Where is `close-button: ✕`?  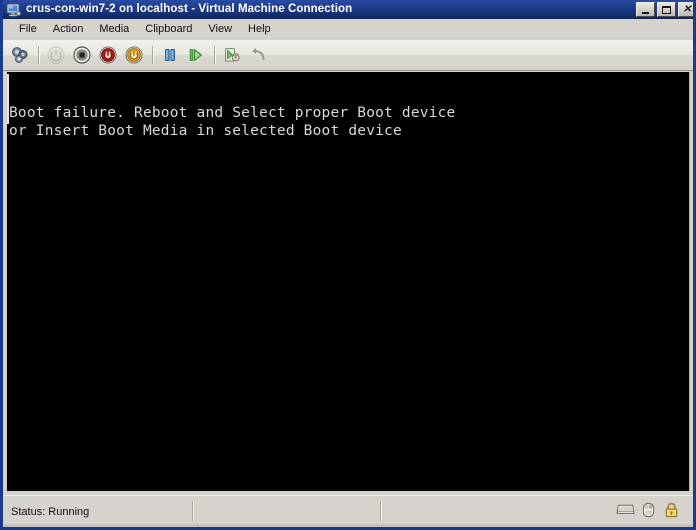
close-button: ✕ is located at coordinates (685, 9).